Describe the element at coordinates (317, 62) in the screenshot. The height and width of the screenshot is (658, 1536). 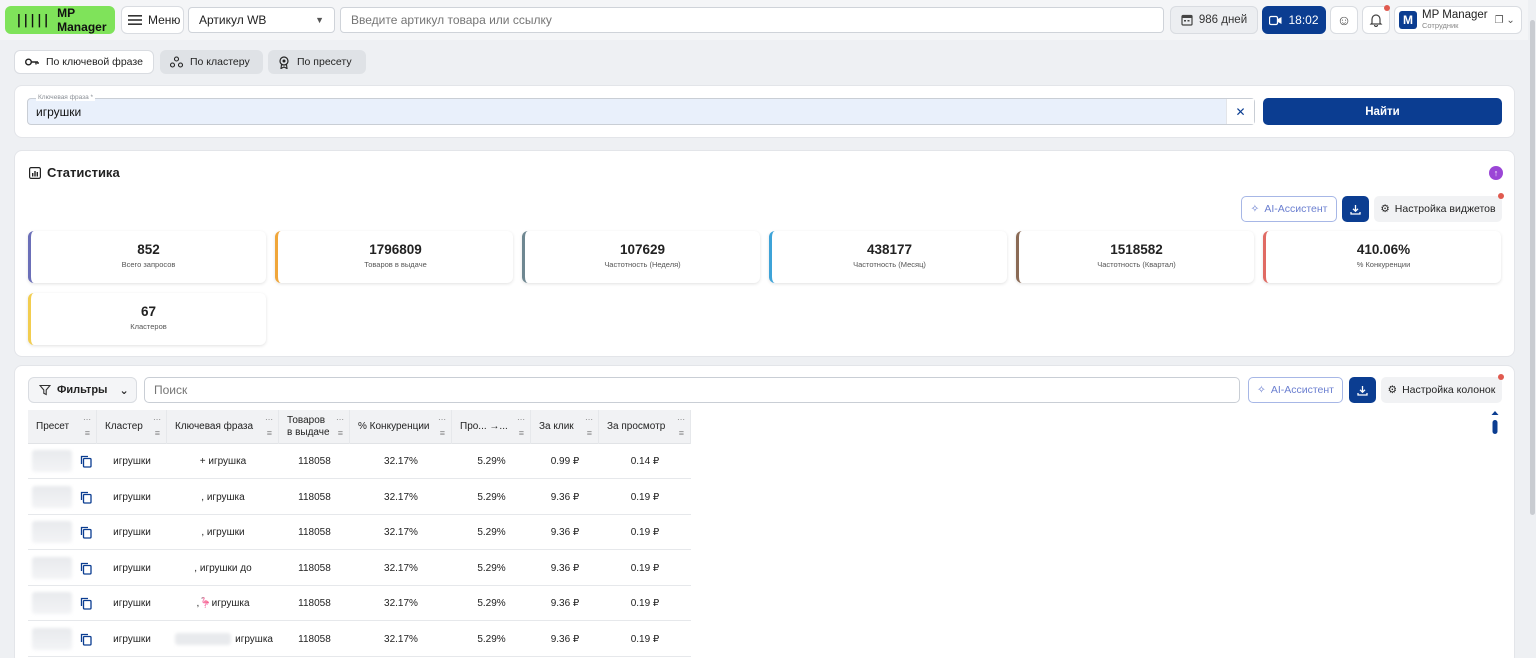
I see `tab-by-preset: По пресету` at that location.